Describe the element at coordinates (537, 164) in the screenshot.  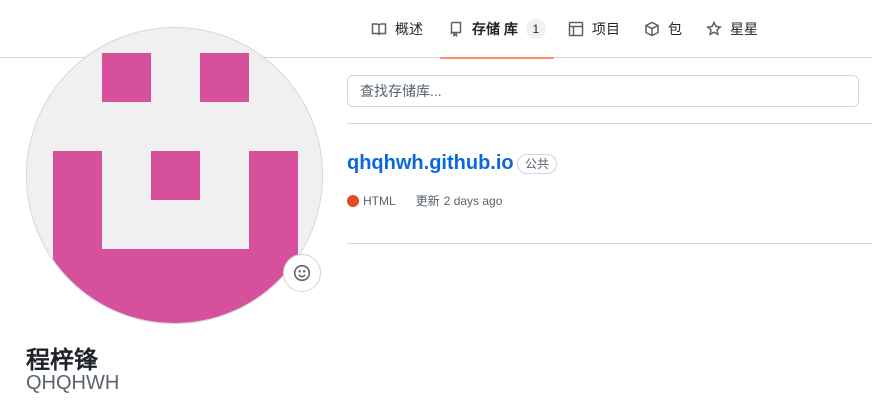
I see `visibility-badge: 公共` at that location.